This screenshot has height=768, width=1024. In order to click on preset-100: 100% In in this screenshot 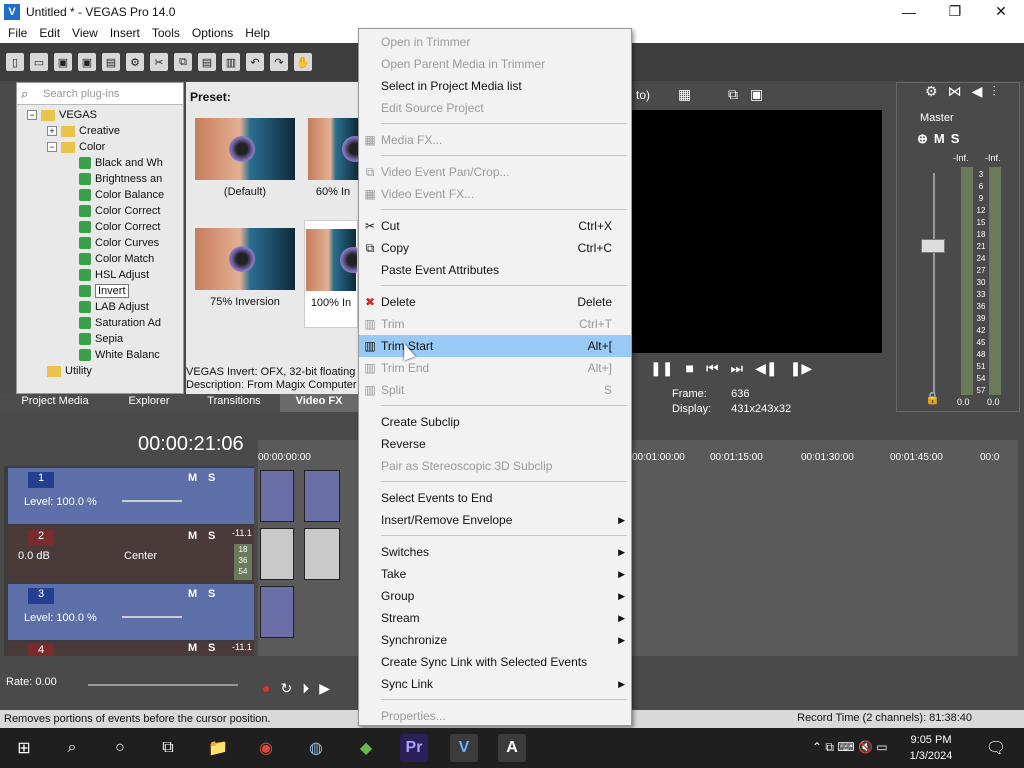, I will do `click(331, 274)`.